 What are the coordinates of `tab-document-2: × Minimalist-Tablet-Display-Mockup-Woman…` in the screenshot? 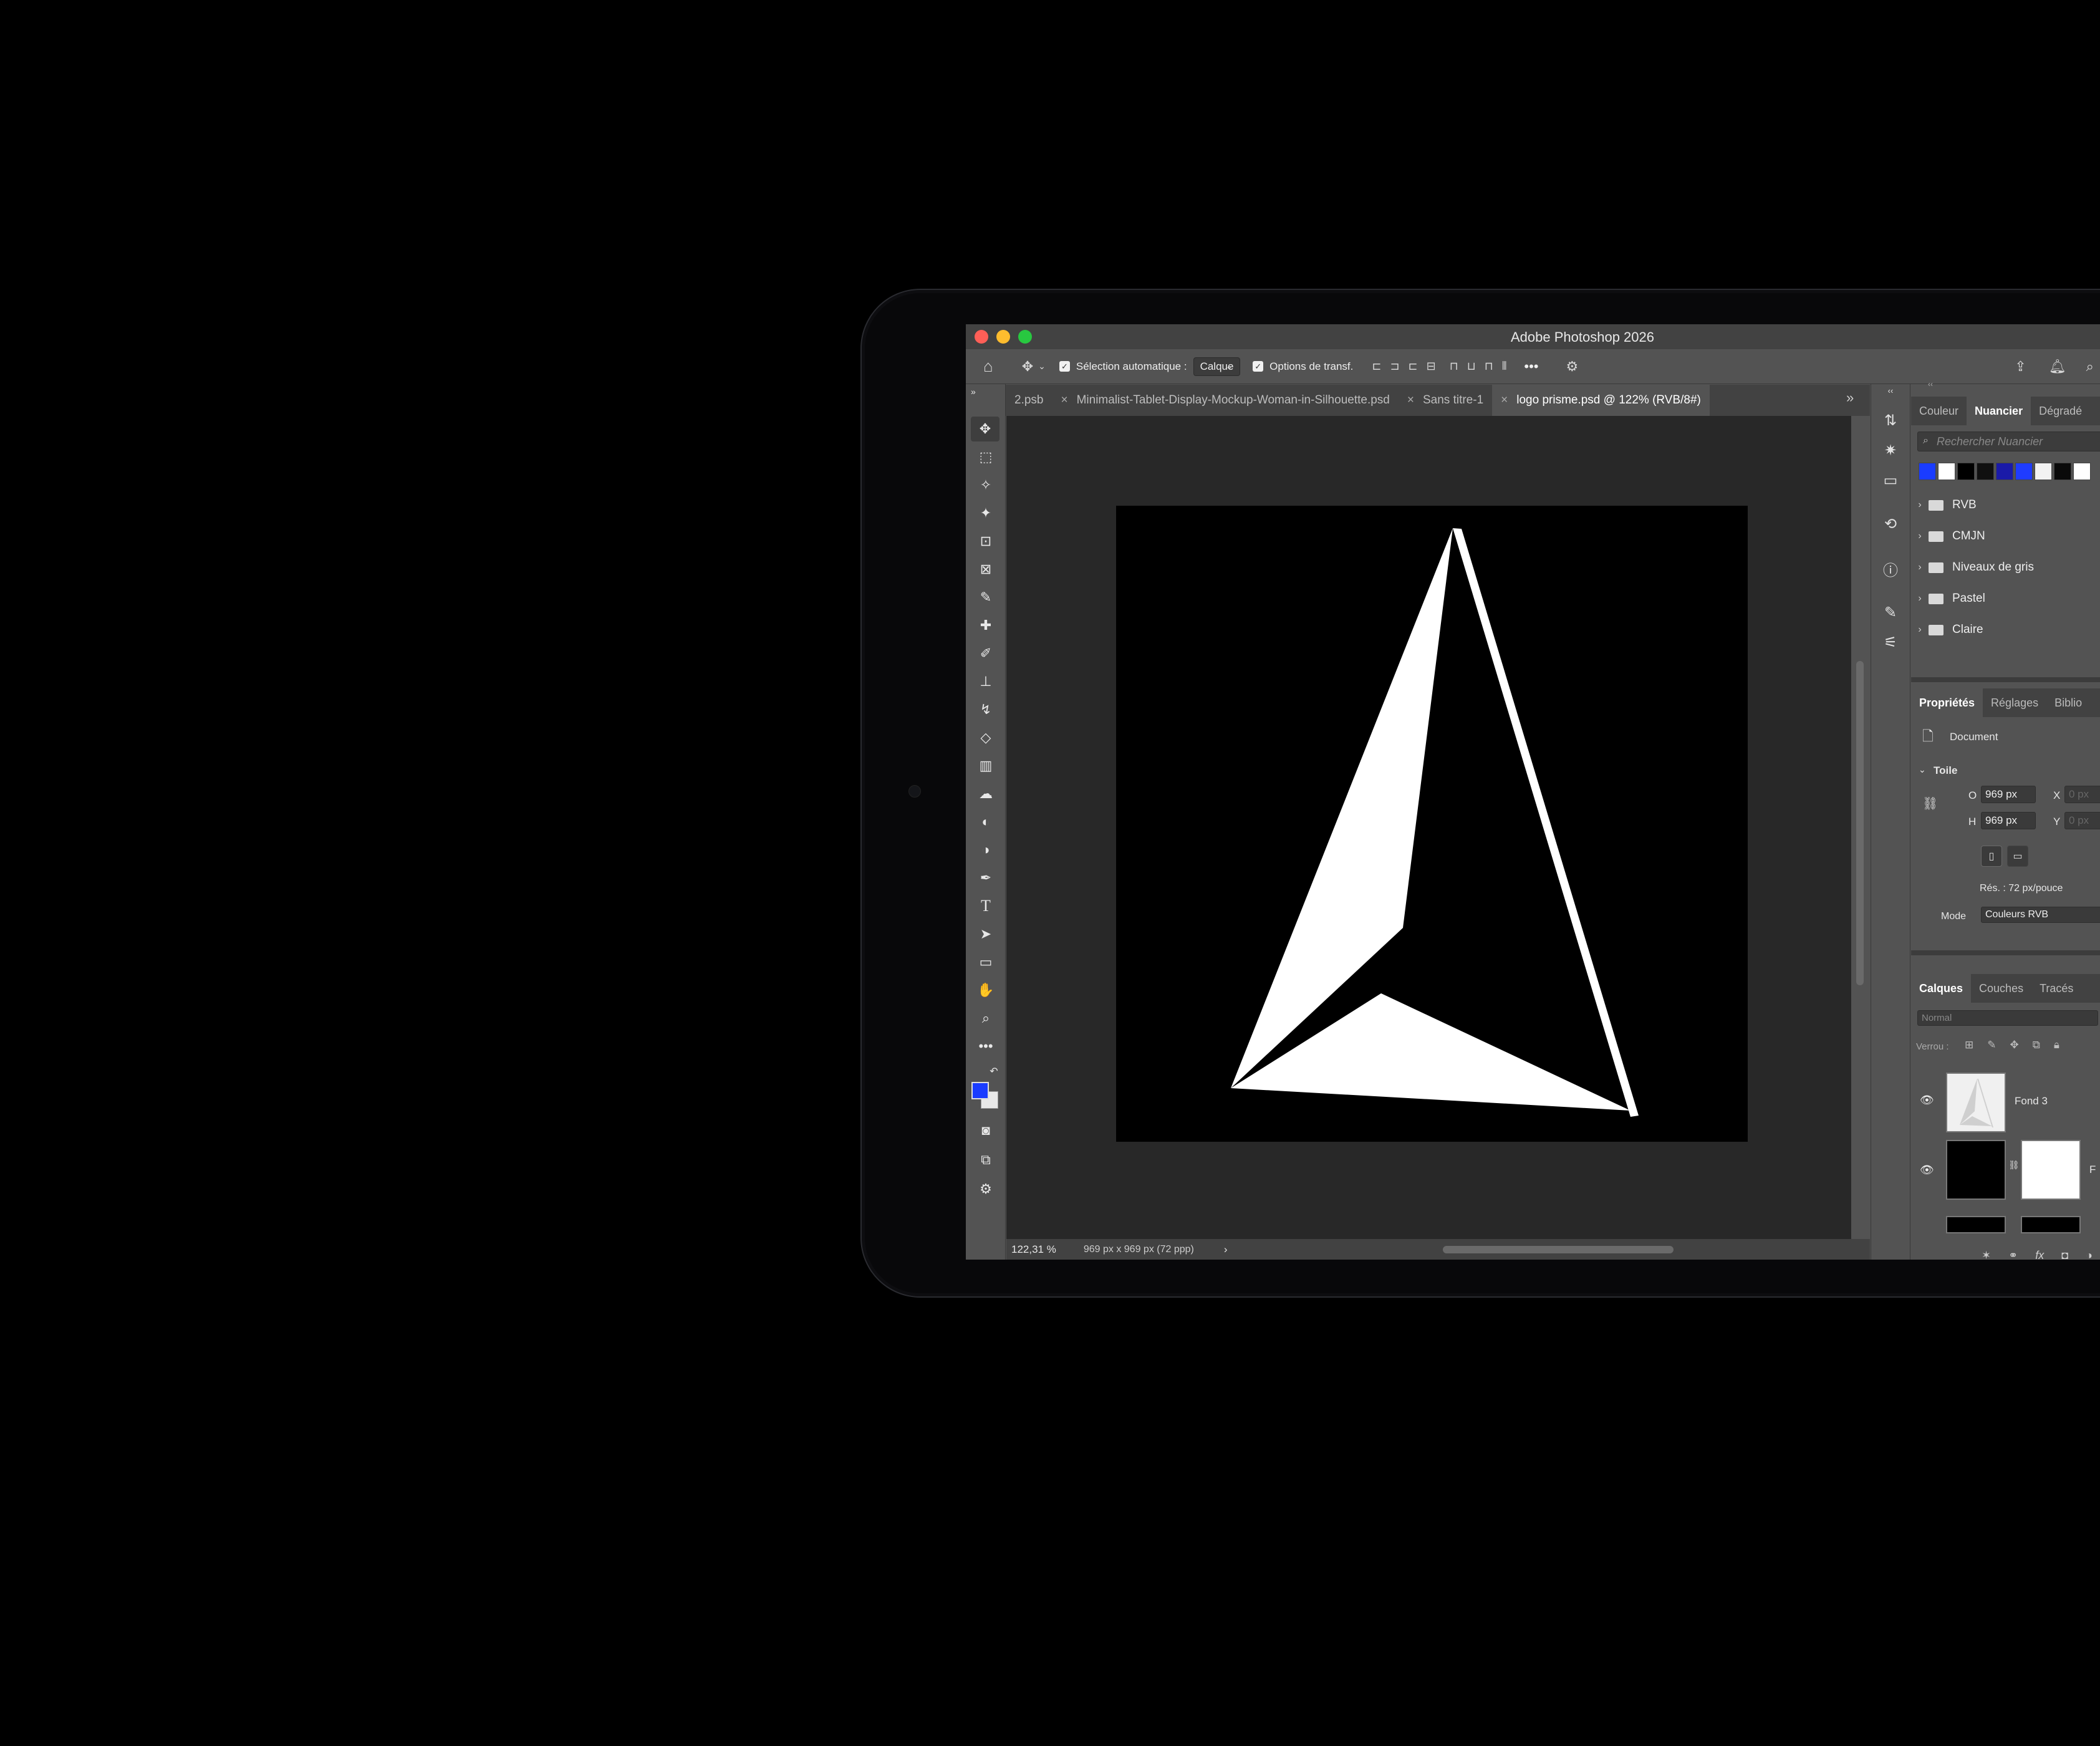 It's located at (1225, 400).